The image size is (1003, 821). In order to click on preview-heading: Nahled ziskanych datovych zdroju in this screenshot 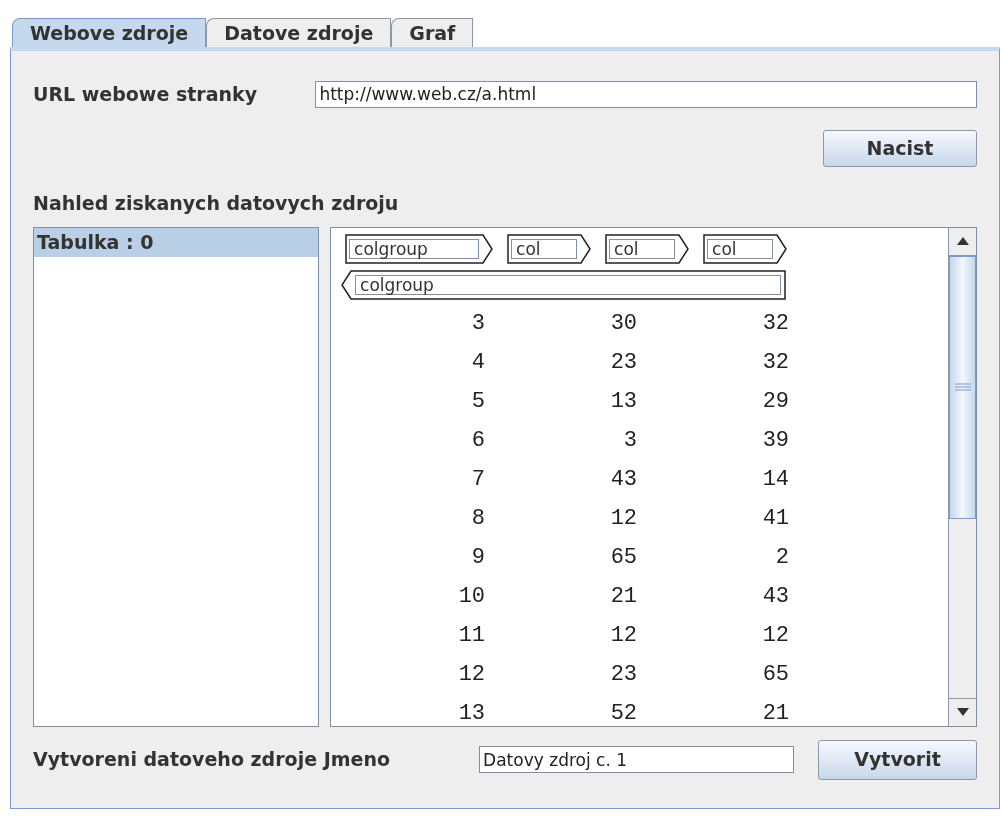, I will do `click(216, 203)`.